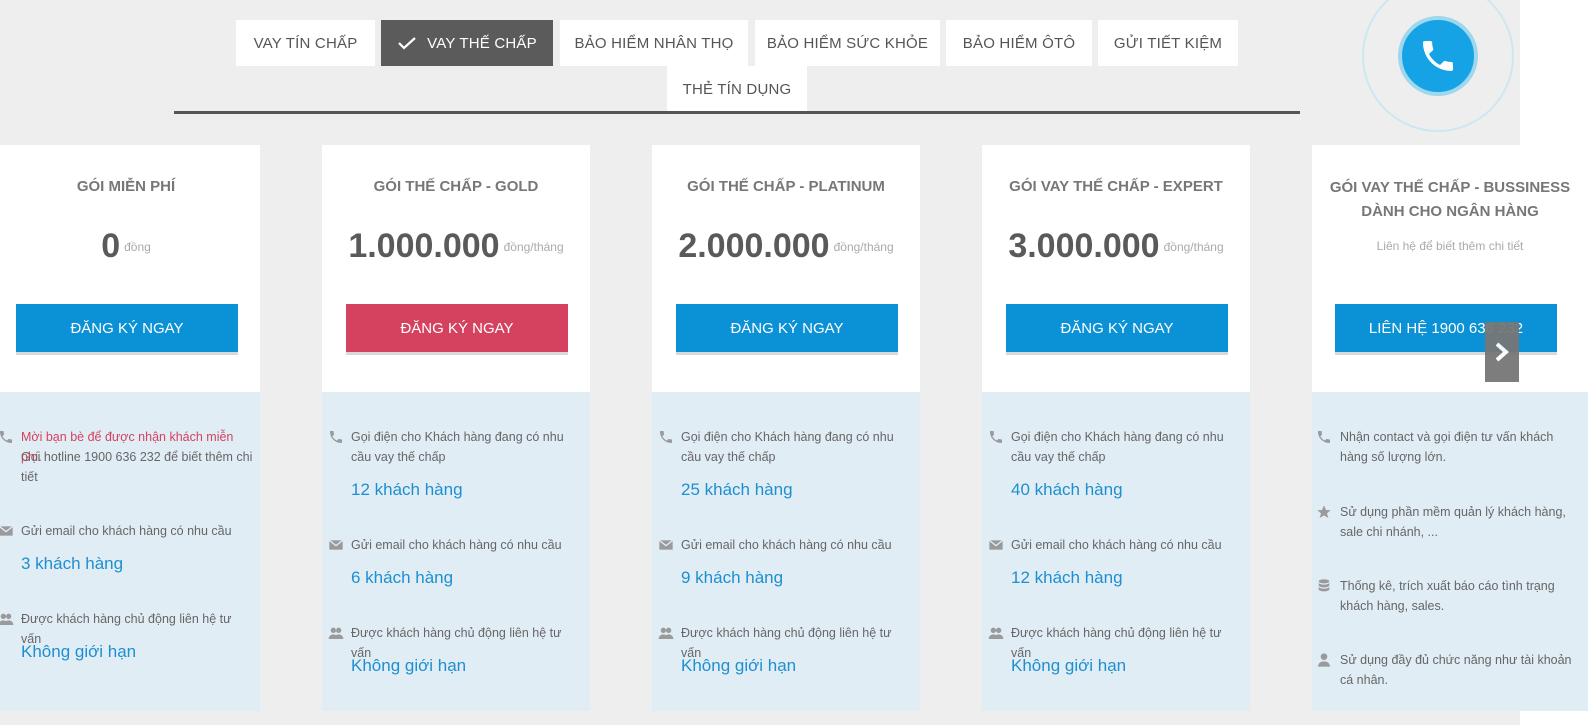  What do you see at coordinates (126, 186) in the screenshot?
I see `plan-title: GÓI MIỄN PHÍ` at bounding box center [126, 186].